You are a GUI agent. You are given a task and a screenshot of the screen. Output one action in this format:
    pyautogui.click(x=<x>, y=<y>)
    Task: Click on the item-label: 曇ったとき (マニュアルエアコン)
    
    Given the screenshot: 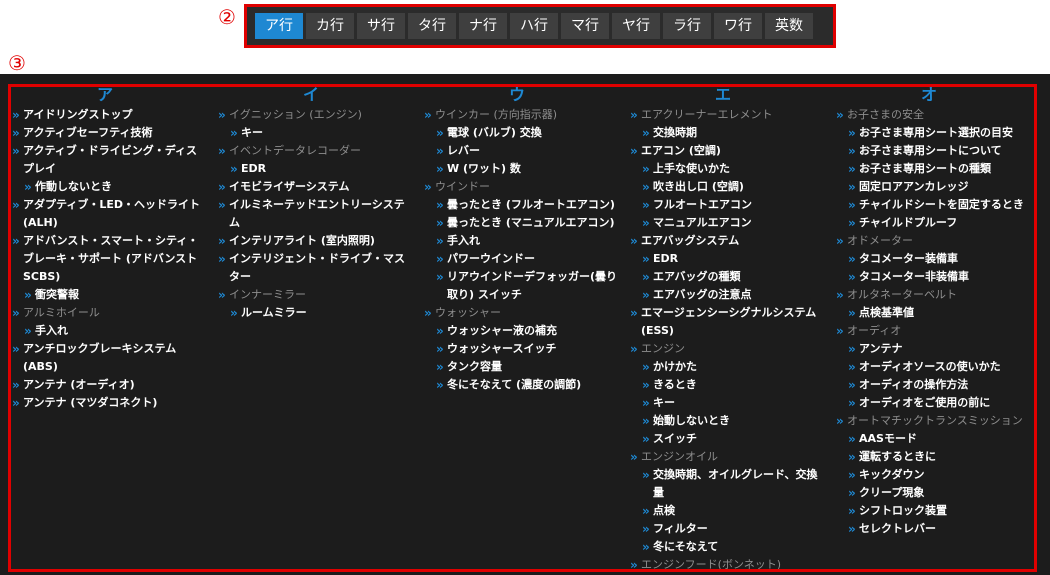 What is the action you would take?
    pyautogui.click(x=531, y=222)
    